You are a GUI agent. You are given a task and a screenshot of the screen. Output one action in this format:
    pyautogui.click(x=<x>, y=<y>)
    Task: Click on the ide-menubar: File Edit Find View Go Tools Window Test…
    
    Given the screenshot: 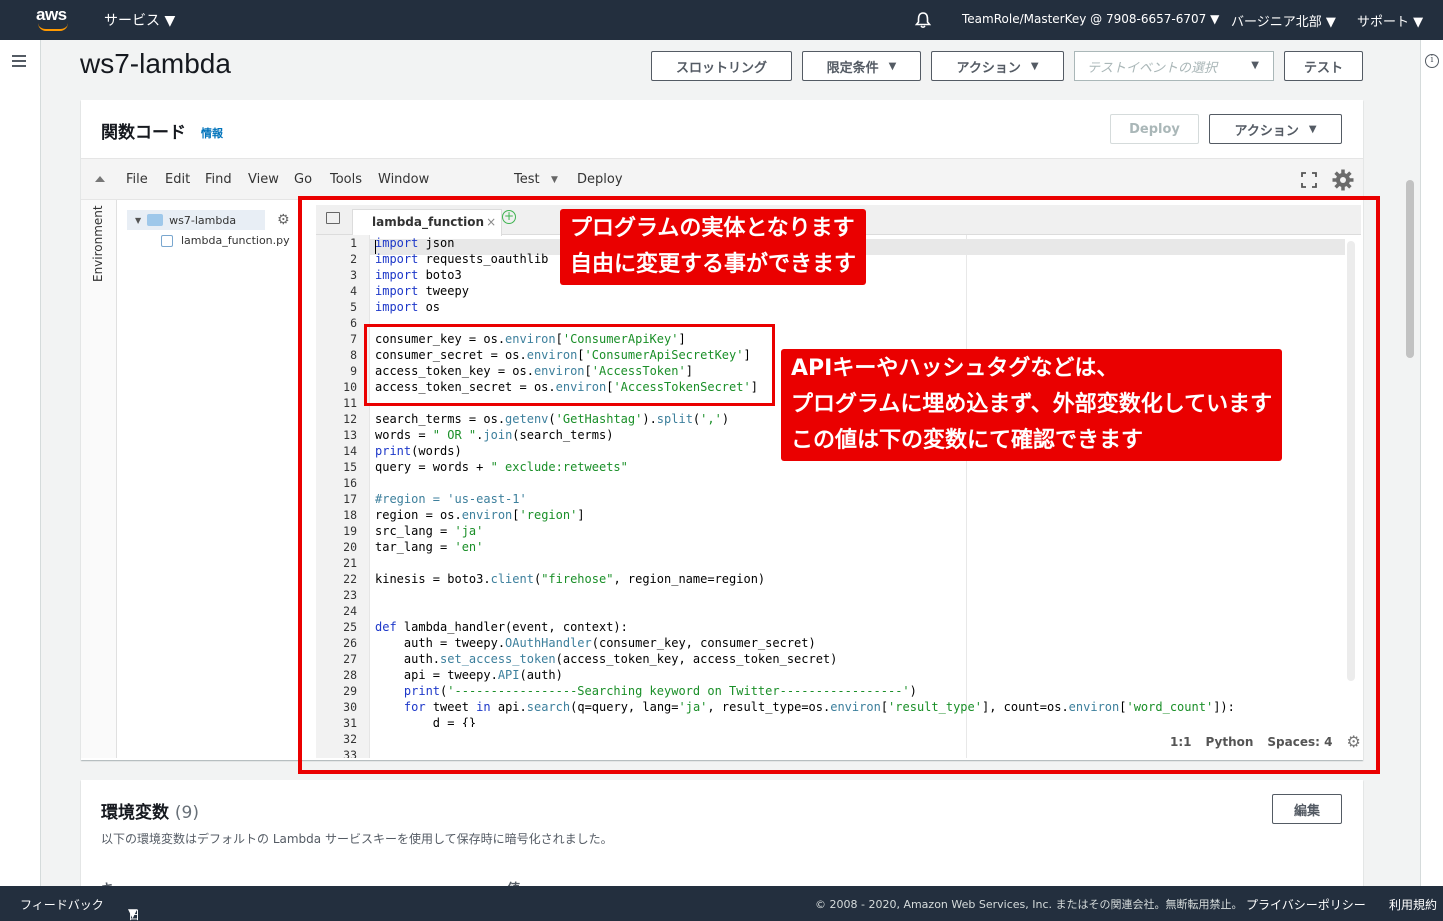 What is the action you would take?
    pyautogui.click(x=722, y=179)
    